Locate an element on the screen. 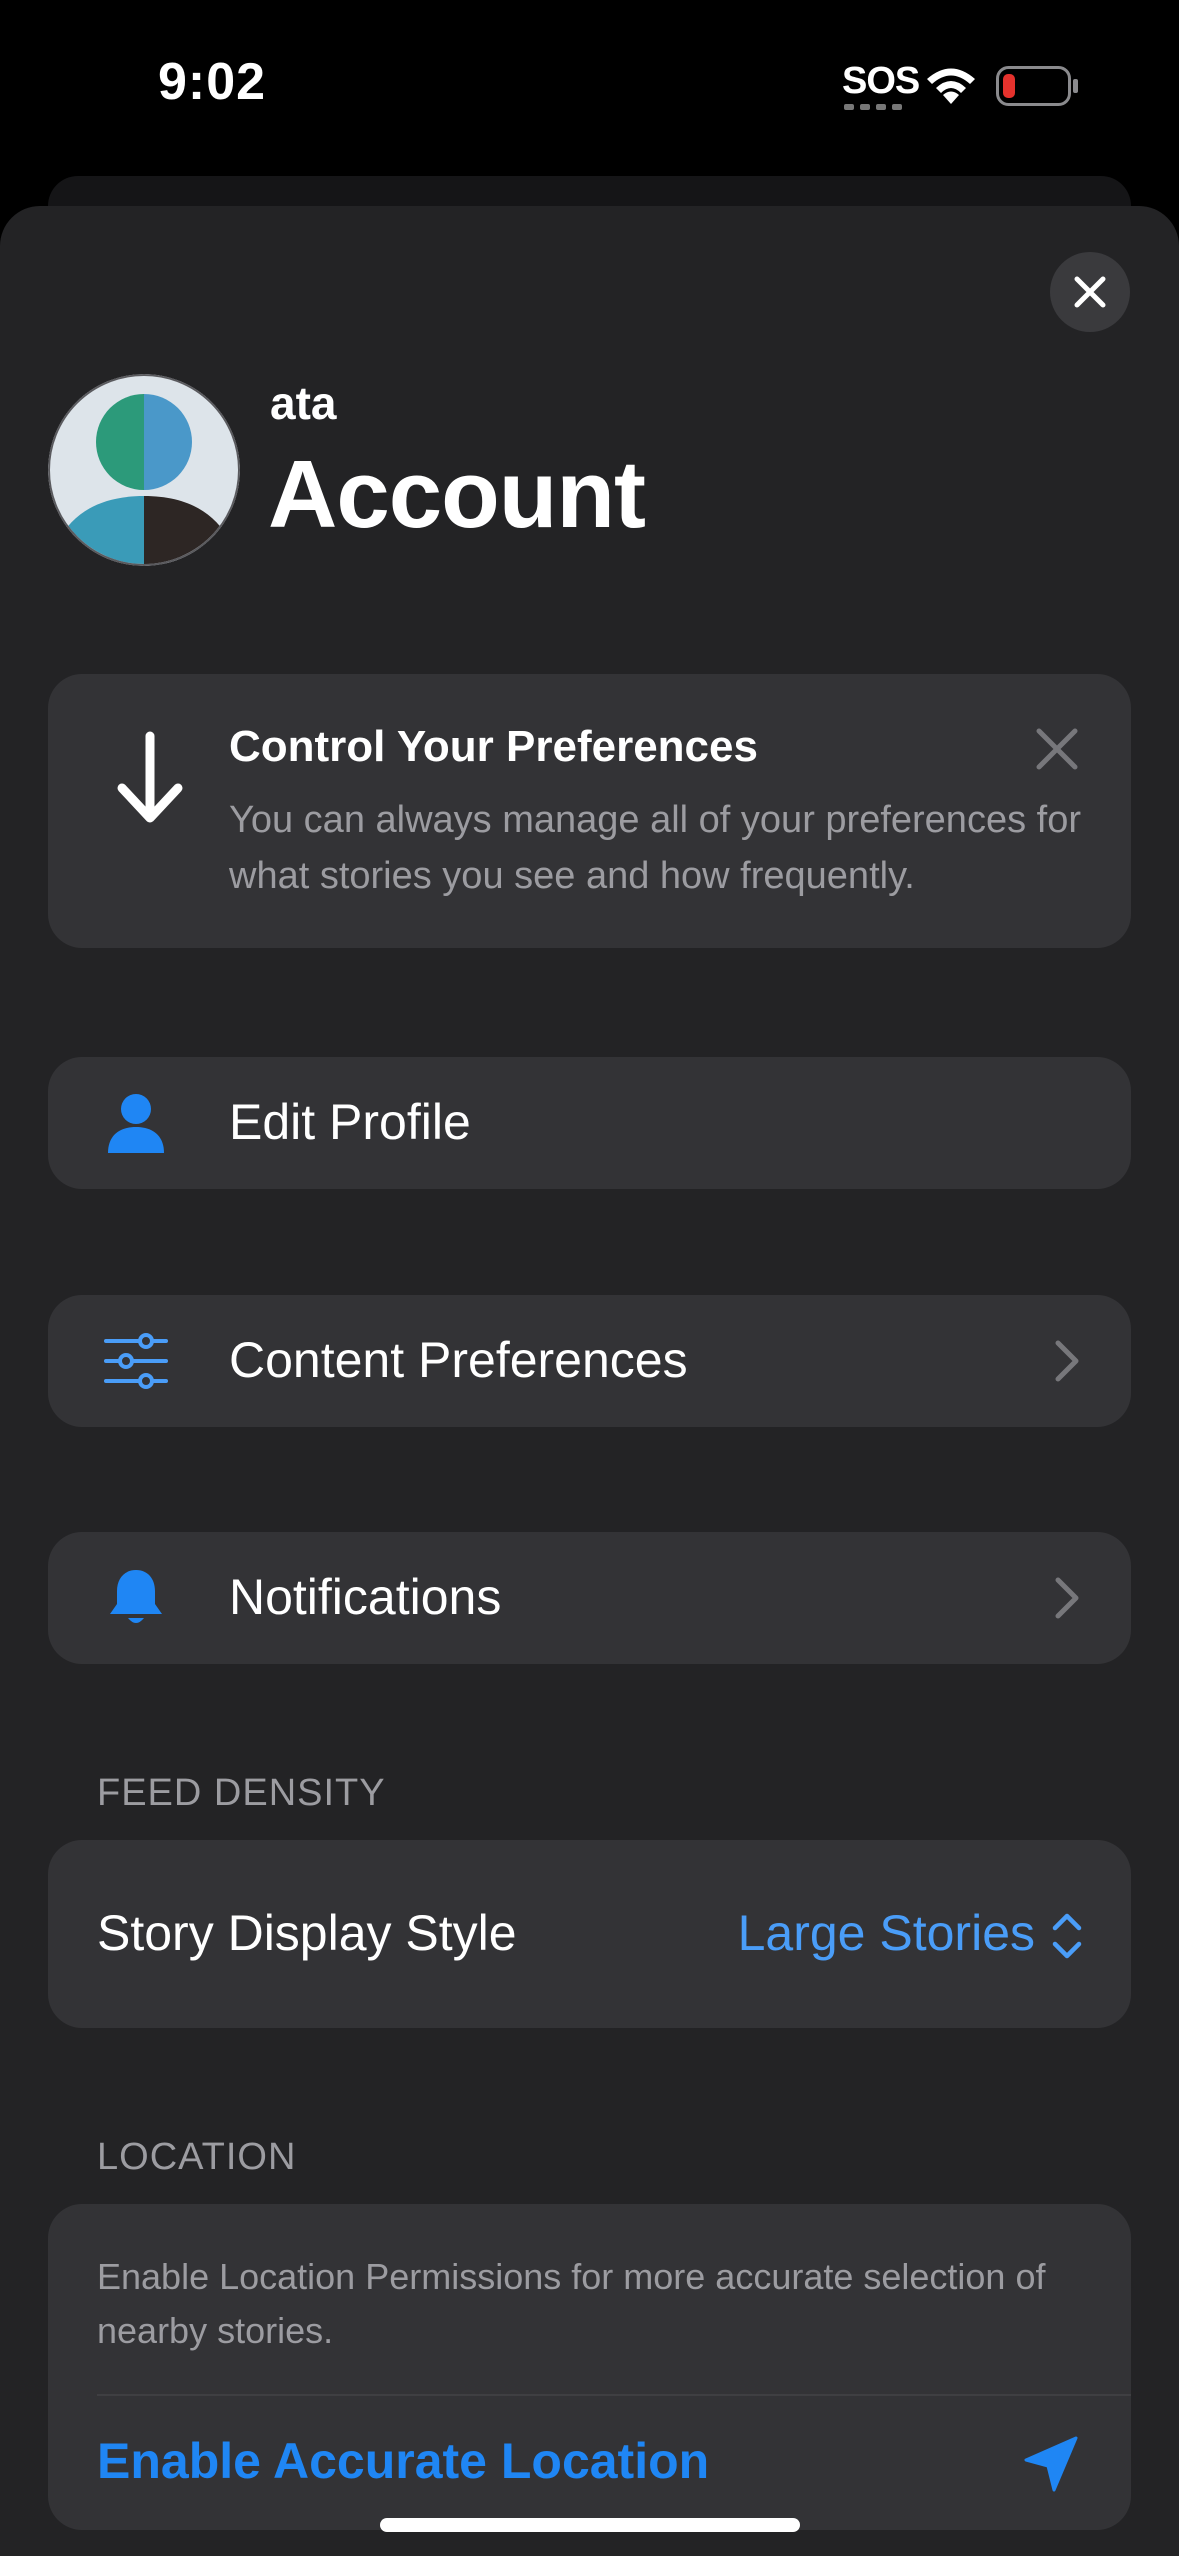  content-preferences-label: Content Preferences is located at coordinates (458, 1360).